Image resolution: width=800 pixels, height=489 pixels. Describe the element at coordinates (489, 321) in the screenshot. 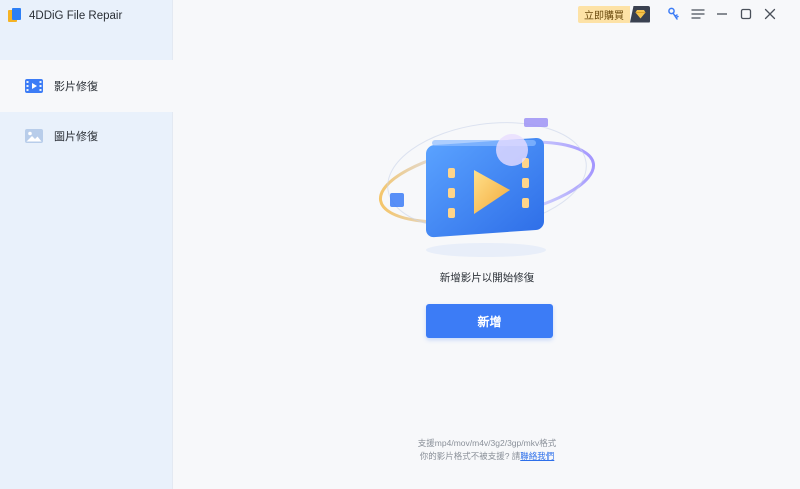

I see `add-video-button: 新增` at that location.